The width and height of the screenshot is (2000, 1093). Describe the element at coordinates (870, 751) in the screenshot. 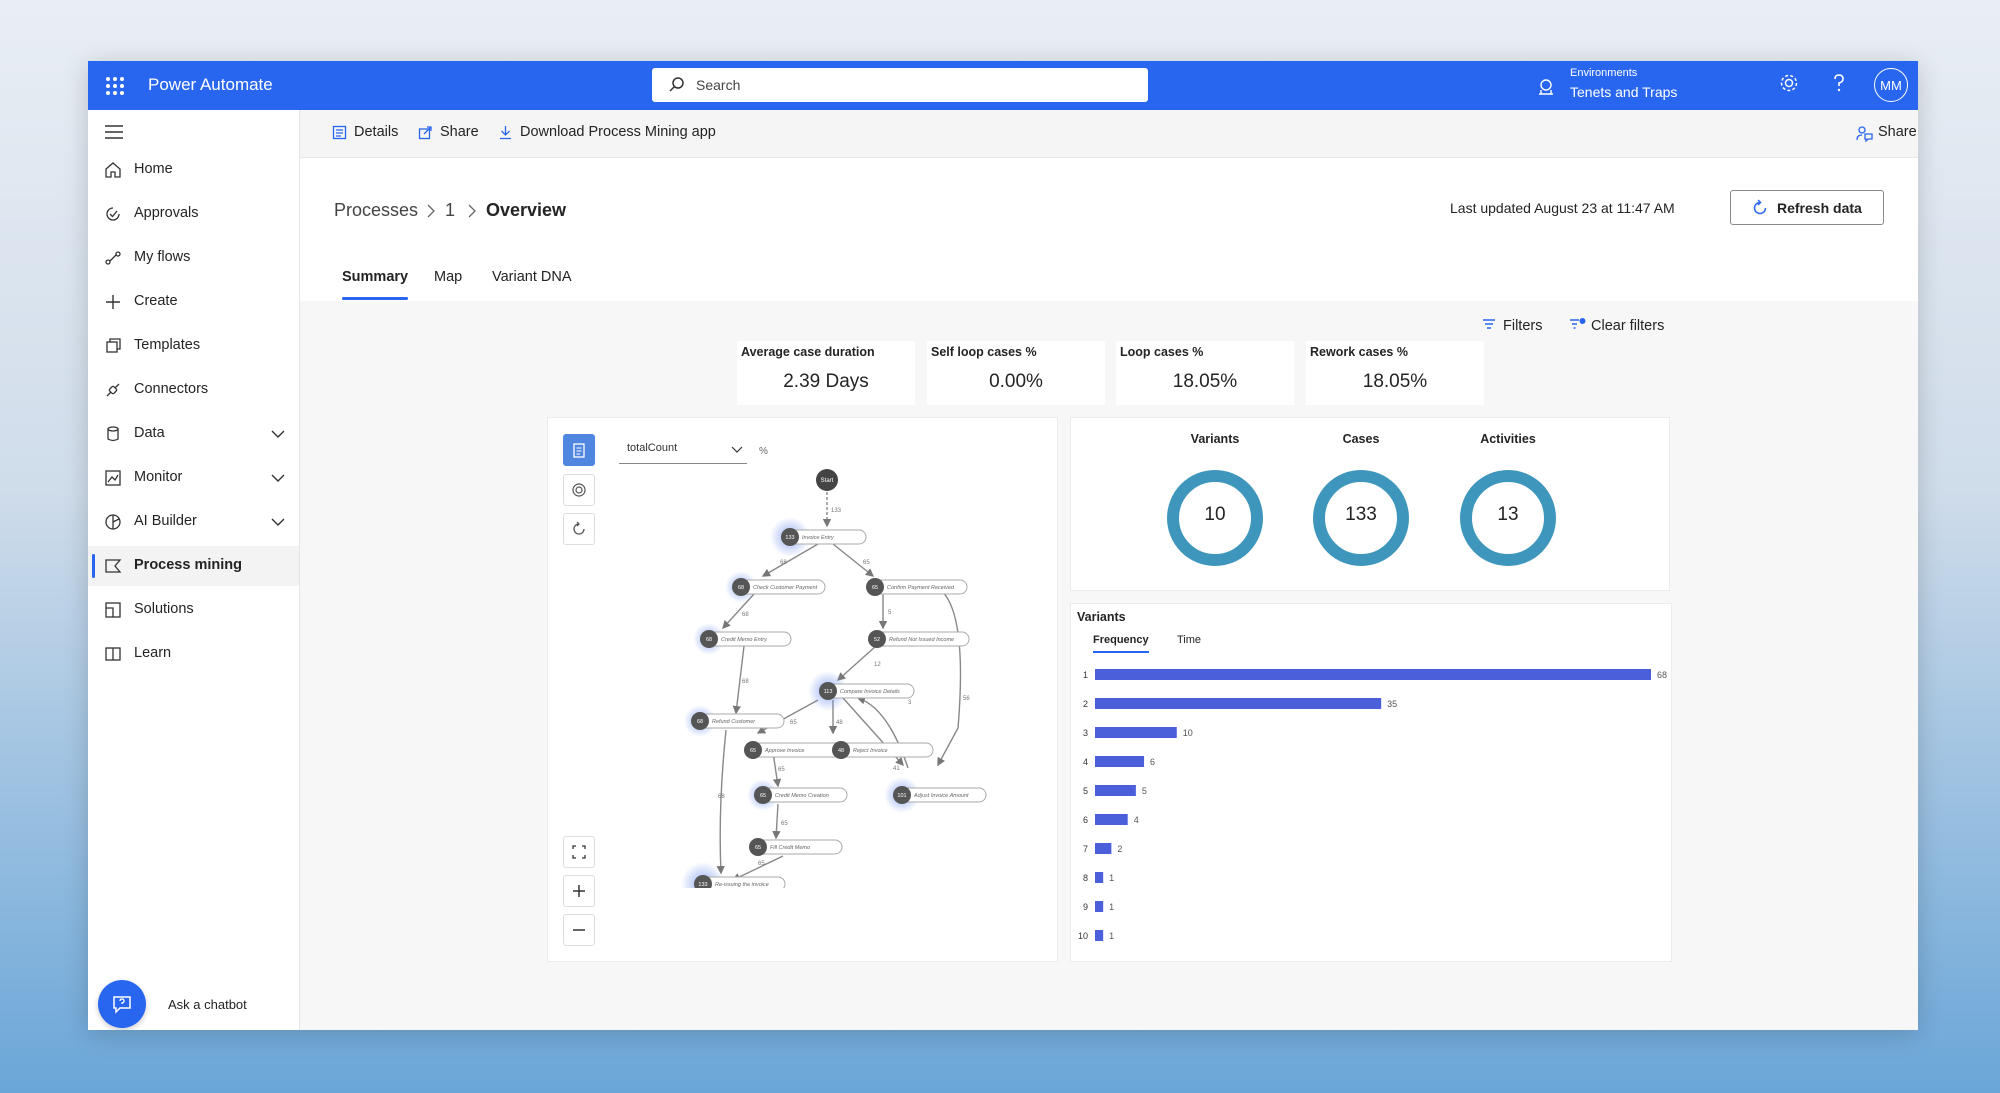

I see `svg-text: Reject Invoice` at that location.